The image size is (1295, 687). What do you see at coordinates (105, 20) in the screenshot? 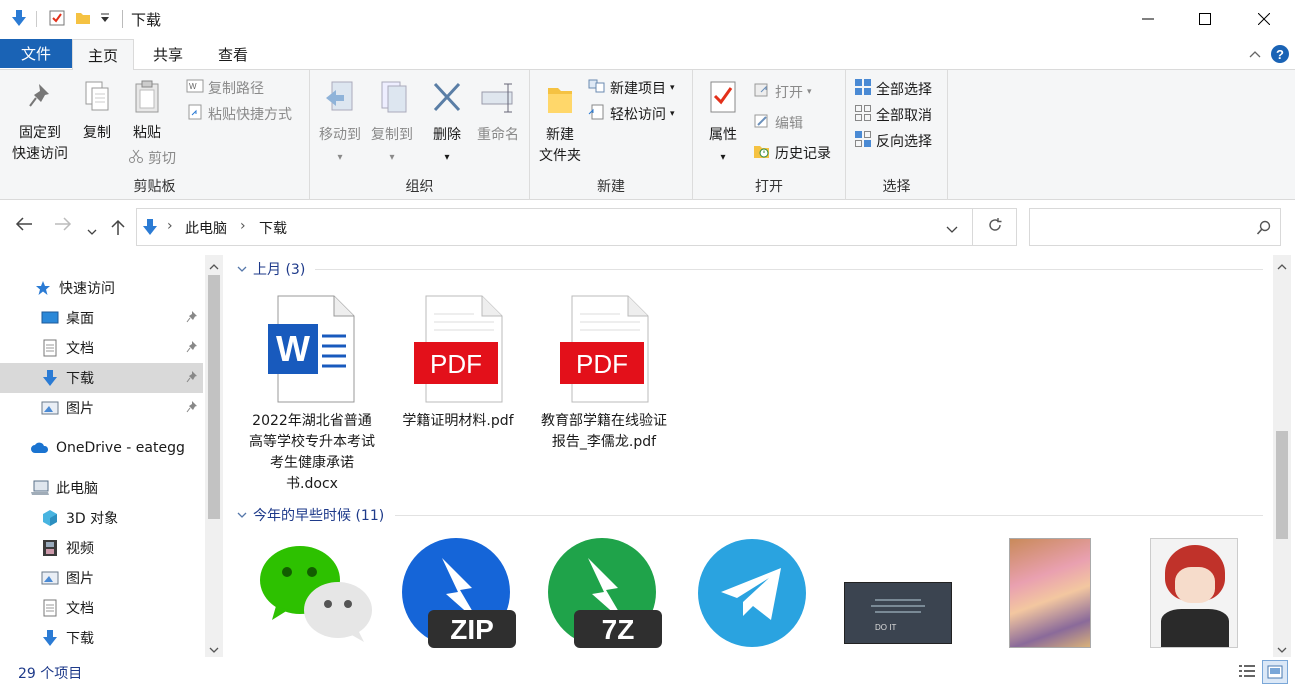
I see `quick-access-dropdown-icon` at bounding box center [105, 20].